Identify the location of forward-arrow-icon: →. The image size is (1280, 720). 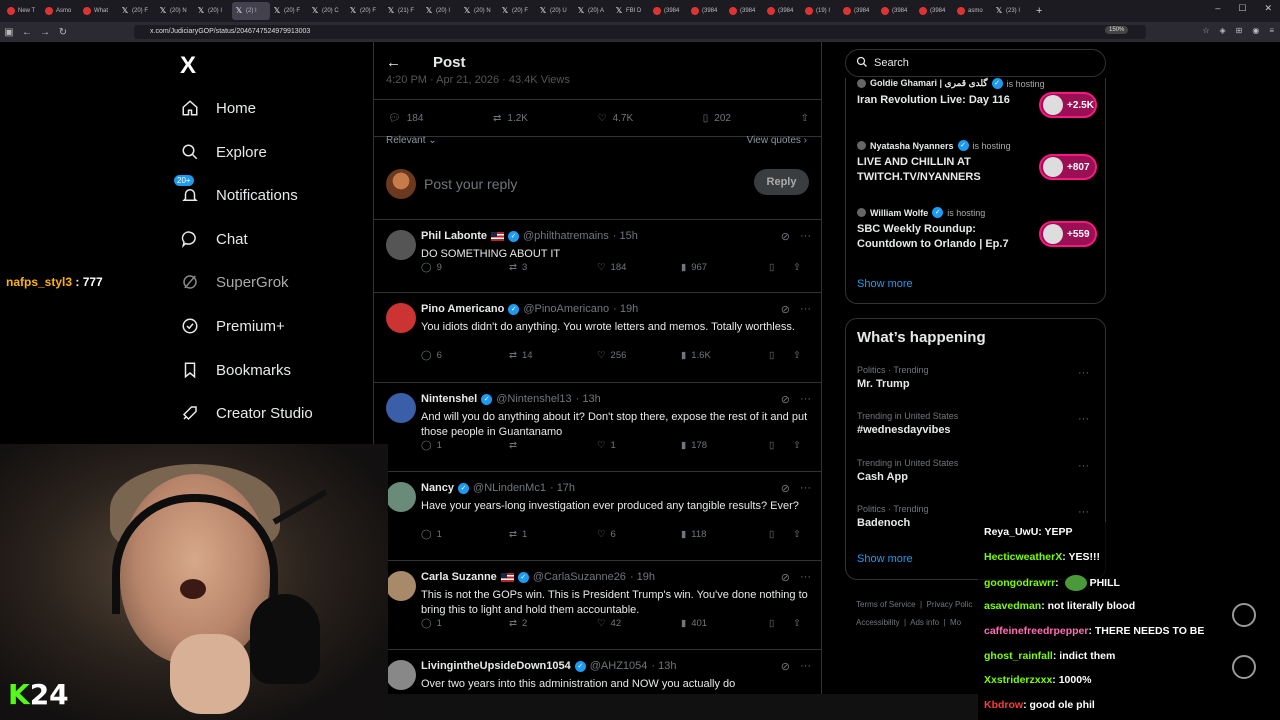
(45, 32).